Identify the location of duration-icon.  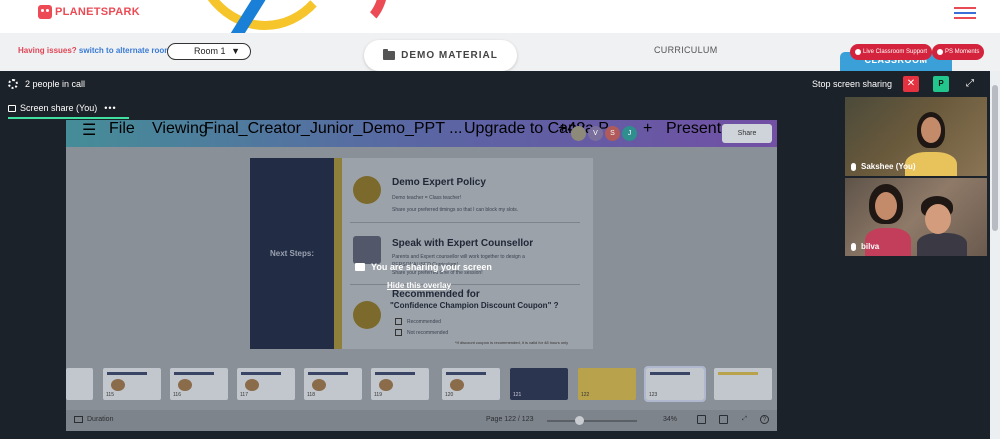
(78, 419).